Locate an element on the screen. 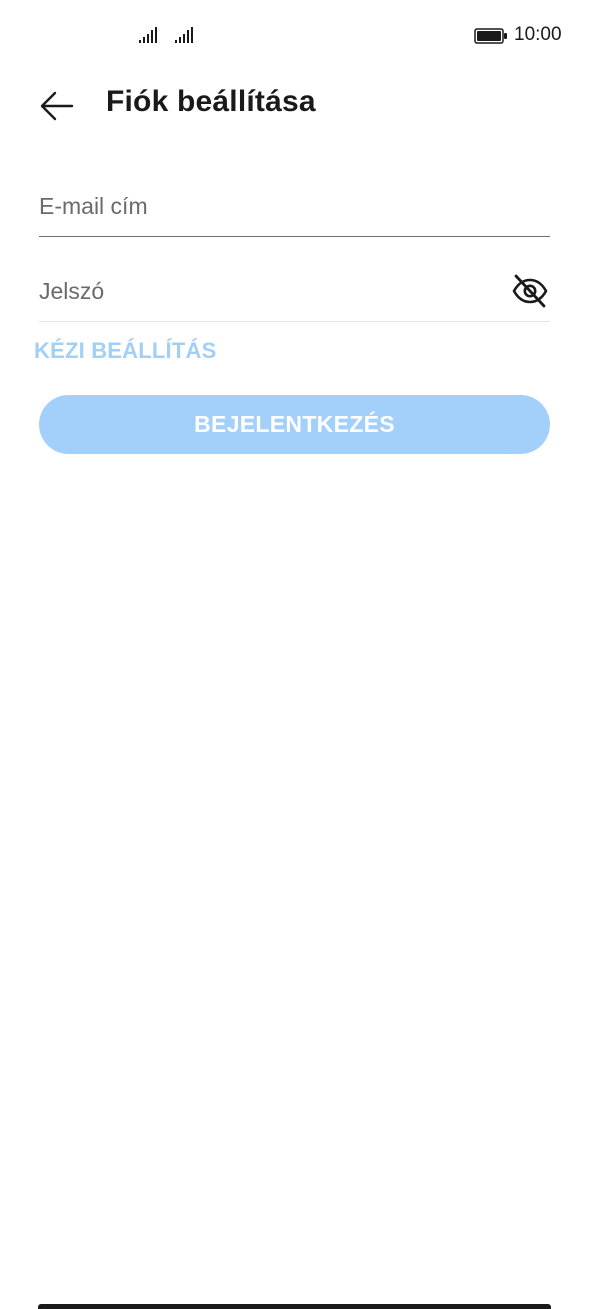  app-bar: Fiók beállítása is located at coordinates (294, 105).